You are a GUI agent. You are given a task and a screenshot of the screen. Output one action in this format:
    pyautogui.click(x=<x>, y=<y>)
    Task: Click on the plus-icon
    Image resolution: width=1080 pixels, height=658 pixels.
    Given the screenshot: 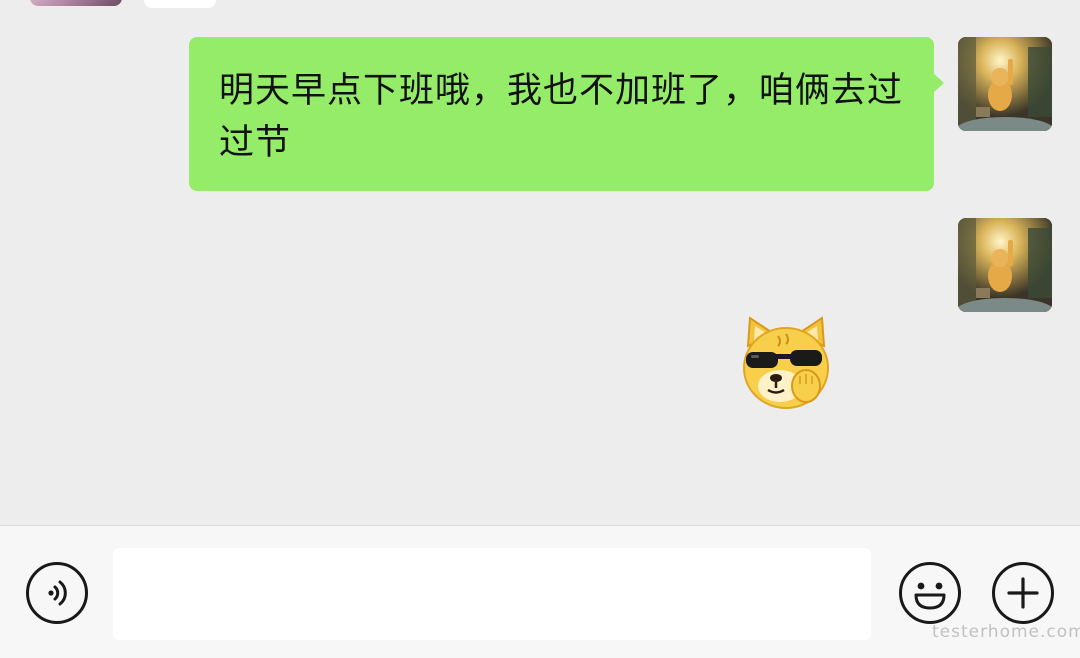 What is the action you would take?
    pyautogui.click(x=1023, y=593)
    